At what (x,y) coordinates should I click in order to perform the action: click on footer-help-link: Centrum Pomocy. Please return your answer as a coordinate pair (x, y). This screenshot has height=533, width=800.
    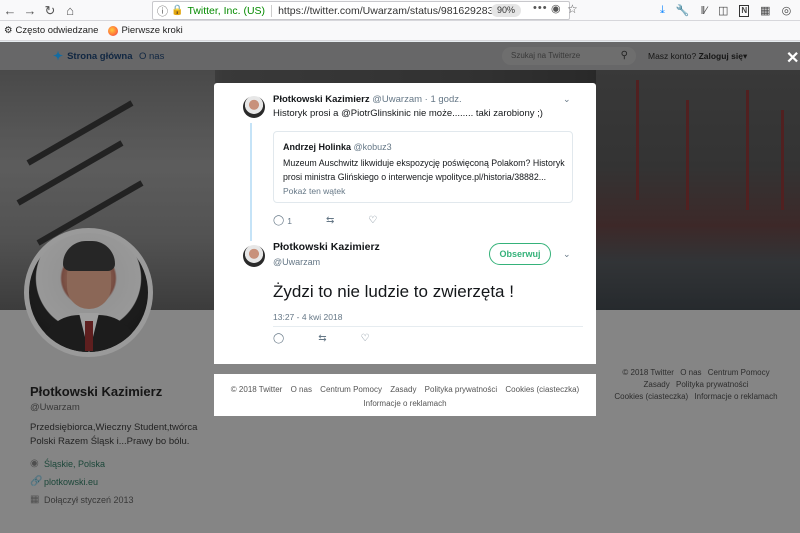
    Looking at the image, I should click on (351, 389).